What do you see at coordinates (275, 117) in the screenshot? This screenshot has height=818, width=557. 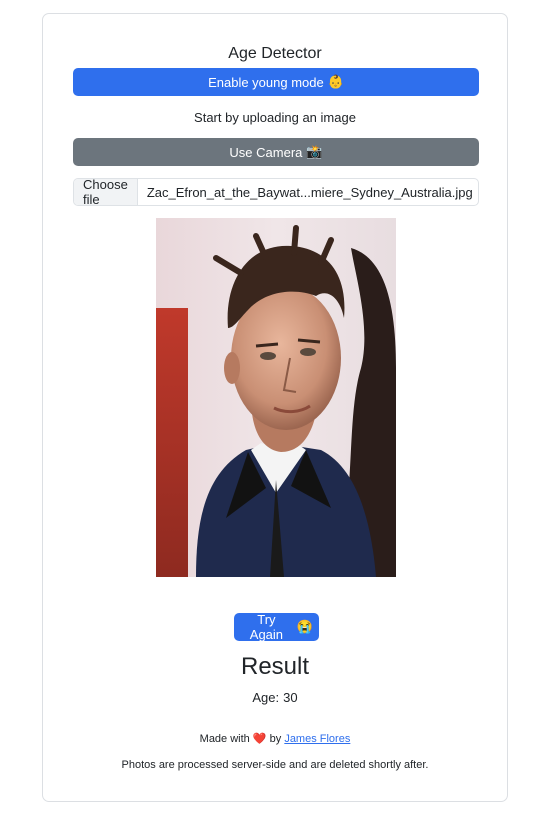 I see `upload-hint: Start by uploading an image` at bounding box center [275, 117].